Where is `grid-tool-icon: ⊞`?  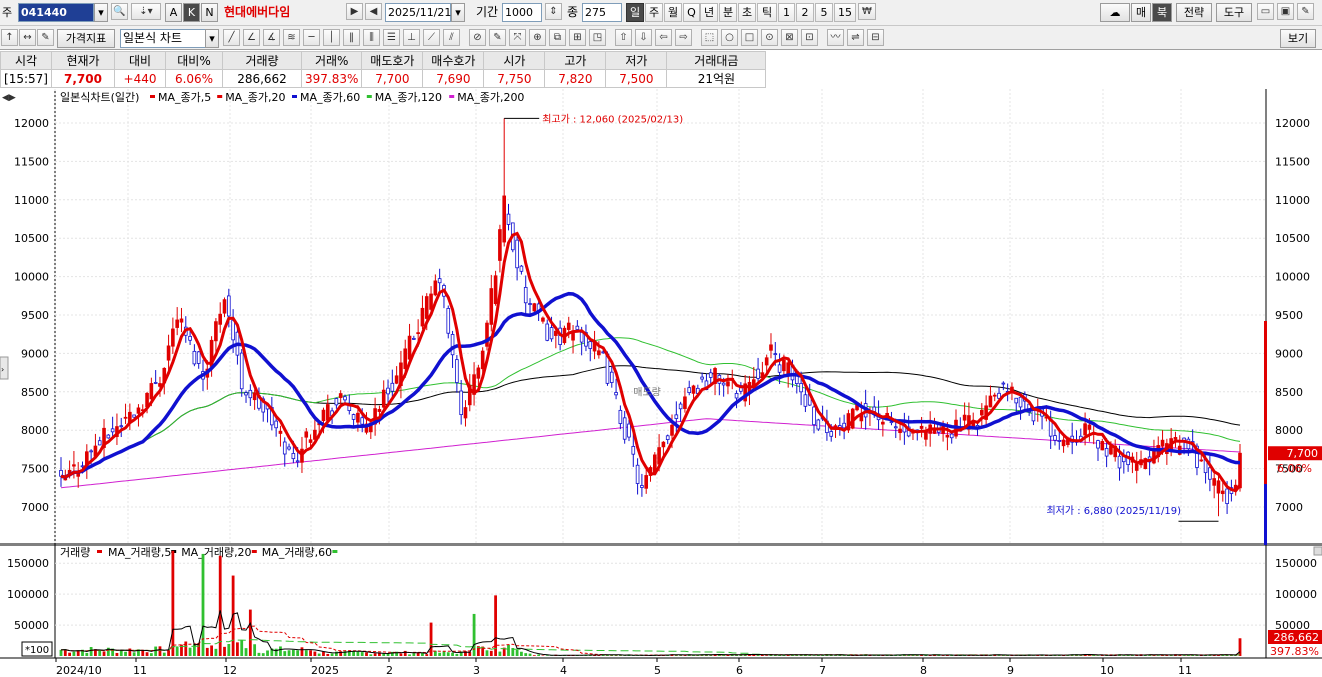
grid-tool-icon: ⊞ is located at coordinates (577, 37).